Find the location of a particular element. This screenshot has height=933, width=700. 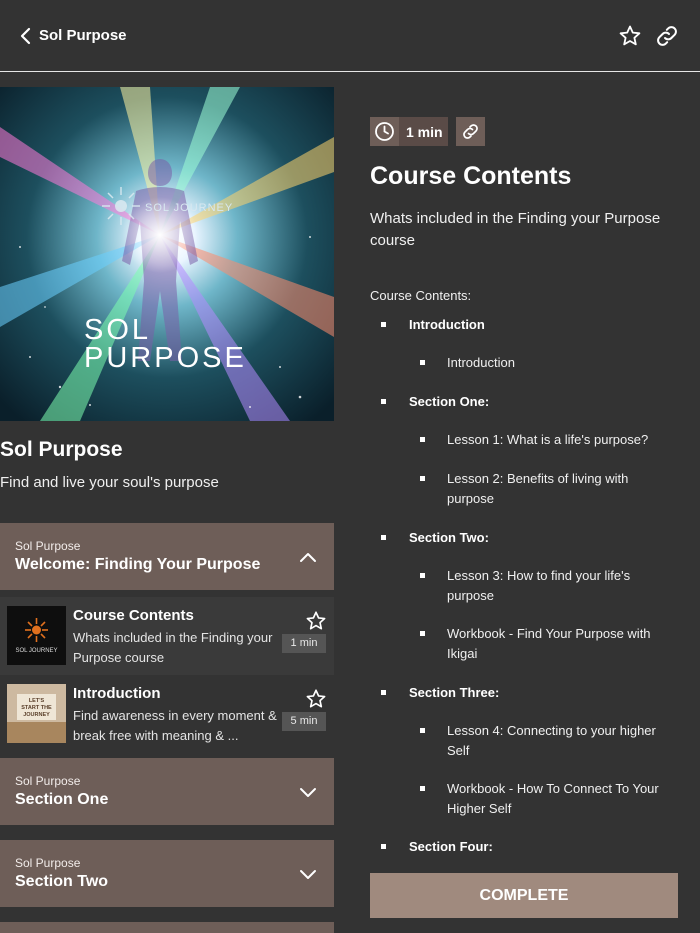

clock-icon is located at coordinates (384, 131).